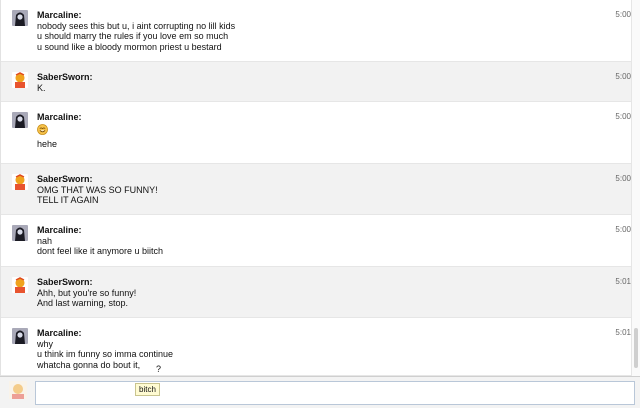 This screenshot has width=640, height=408. Describe the element at coordinates (83, 303) in the screenshot. I see `message-text: And last warning, stop.` at that location.